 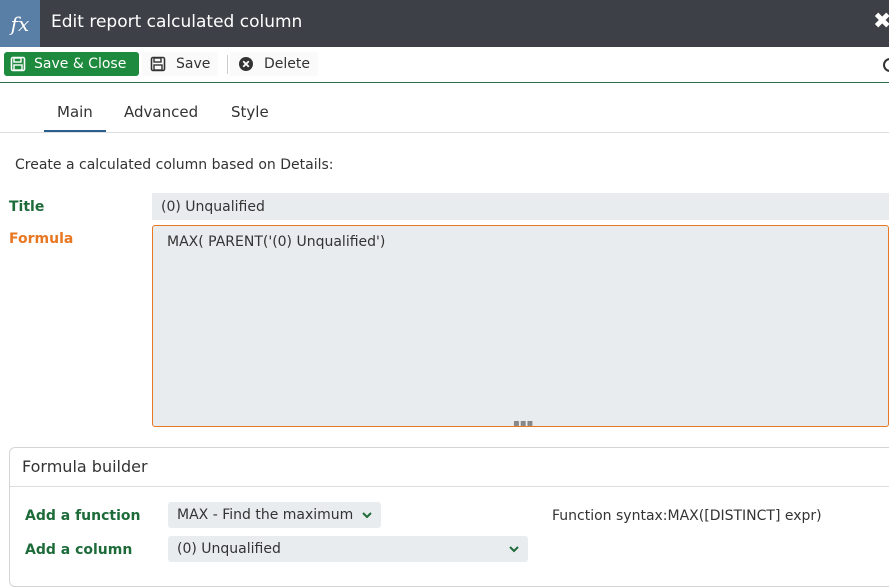 What do you see at coordinates (27, 207) in the screenshot?
I see `title-label: Title` at bounding box center [27, 207].